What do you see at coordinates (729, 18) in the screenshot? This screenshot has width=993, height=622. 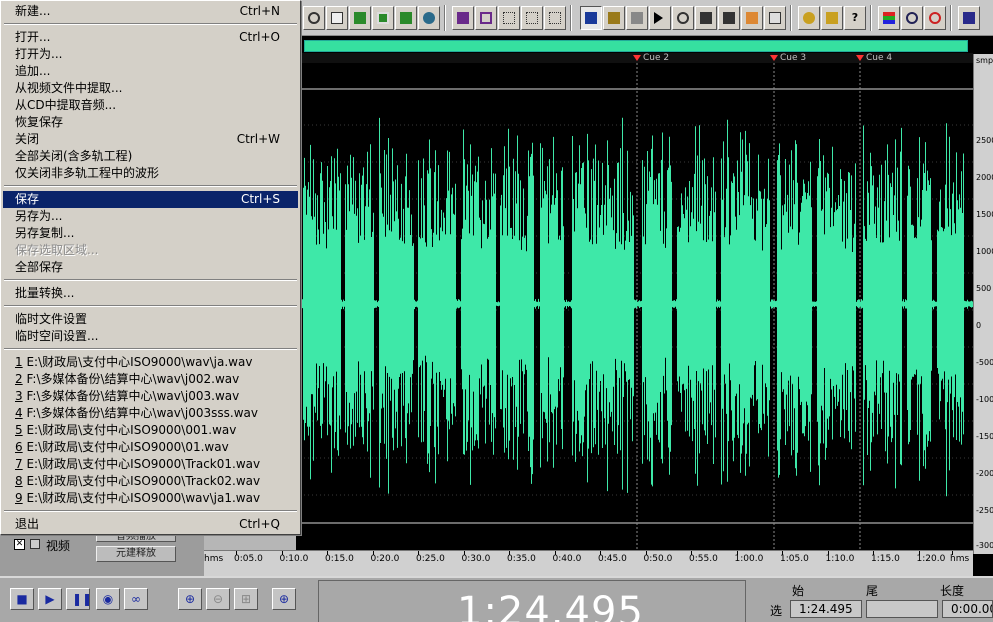 I see `bbb-icon` at bounding box center [729, 18].